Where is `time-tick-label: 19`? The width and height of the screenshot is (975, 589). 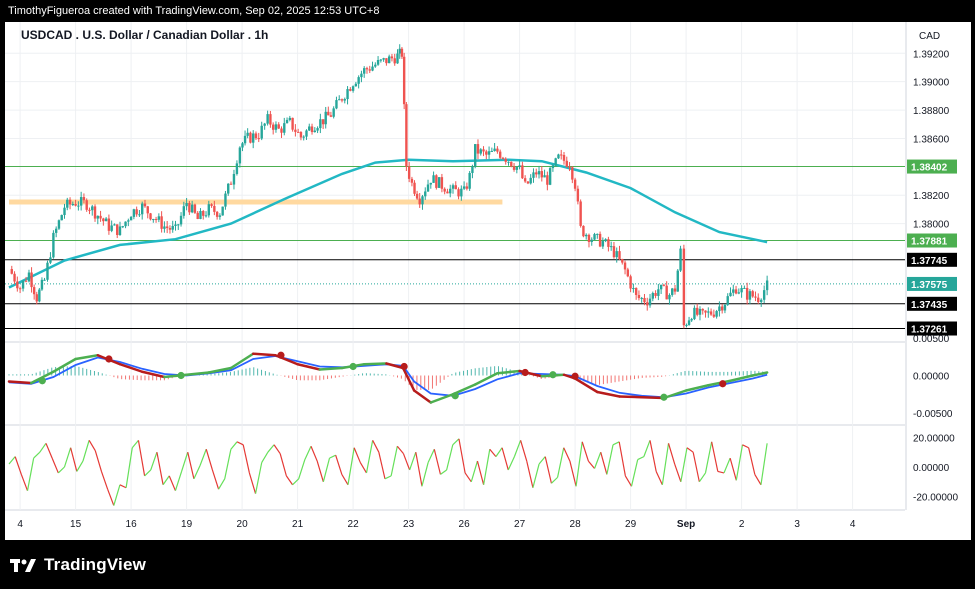 time-tick-label: 19 is located at coordinates (187, 524).